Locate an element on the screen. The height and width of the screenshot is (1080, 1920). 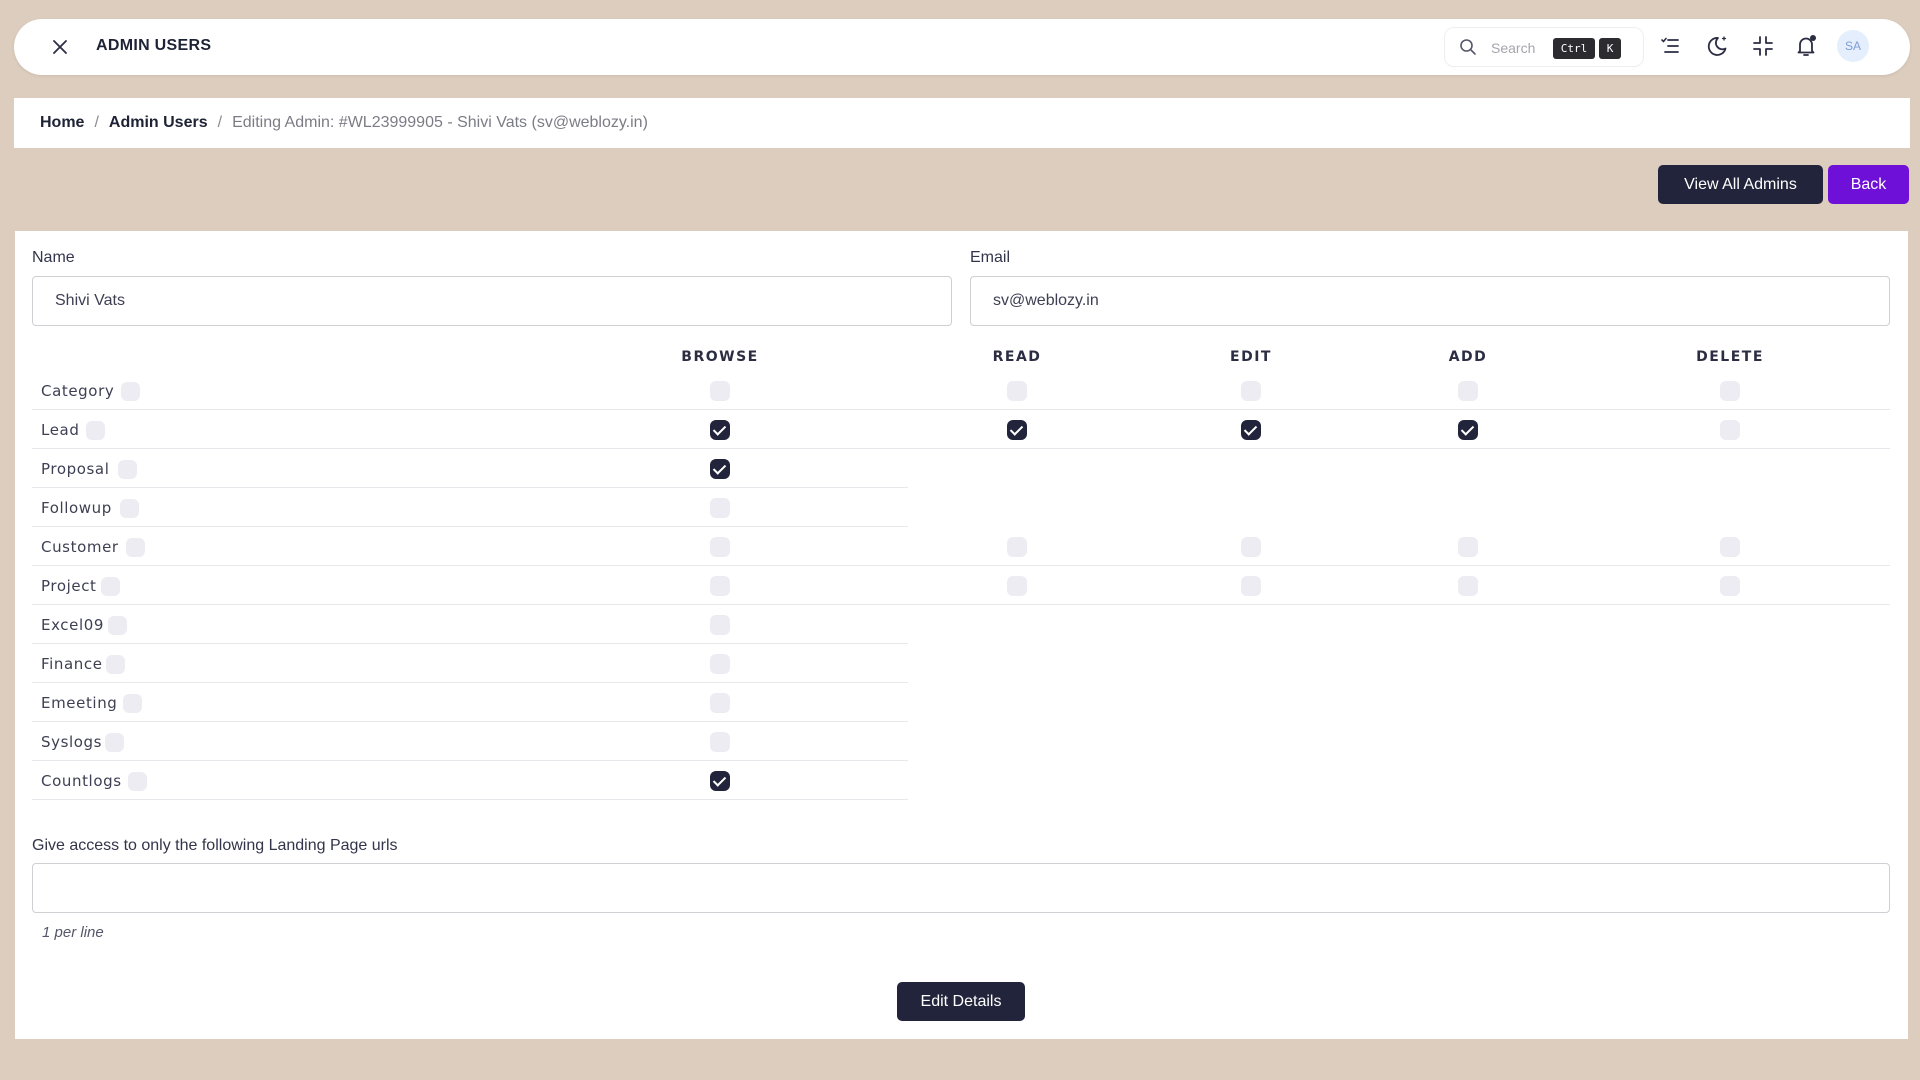
column-header-delete: DELETE is located at coordinates (1730, 357).